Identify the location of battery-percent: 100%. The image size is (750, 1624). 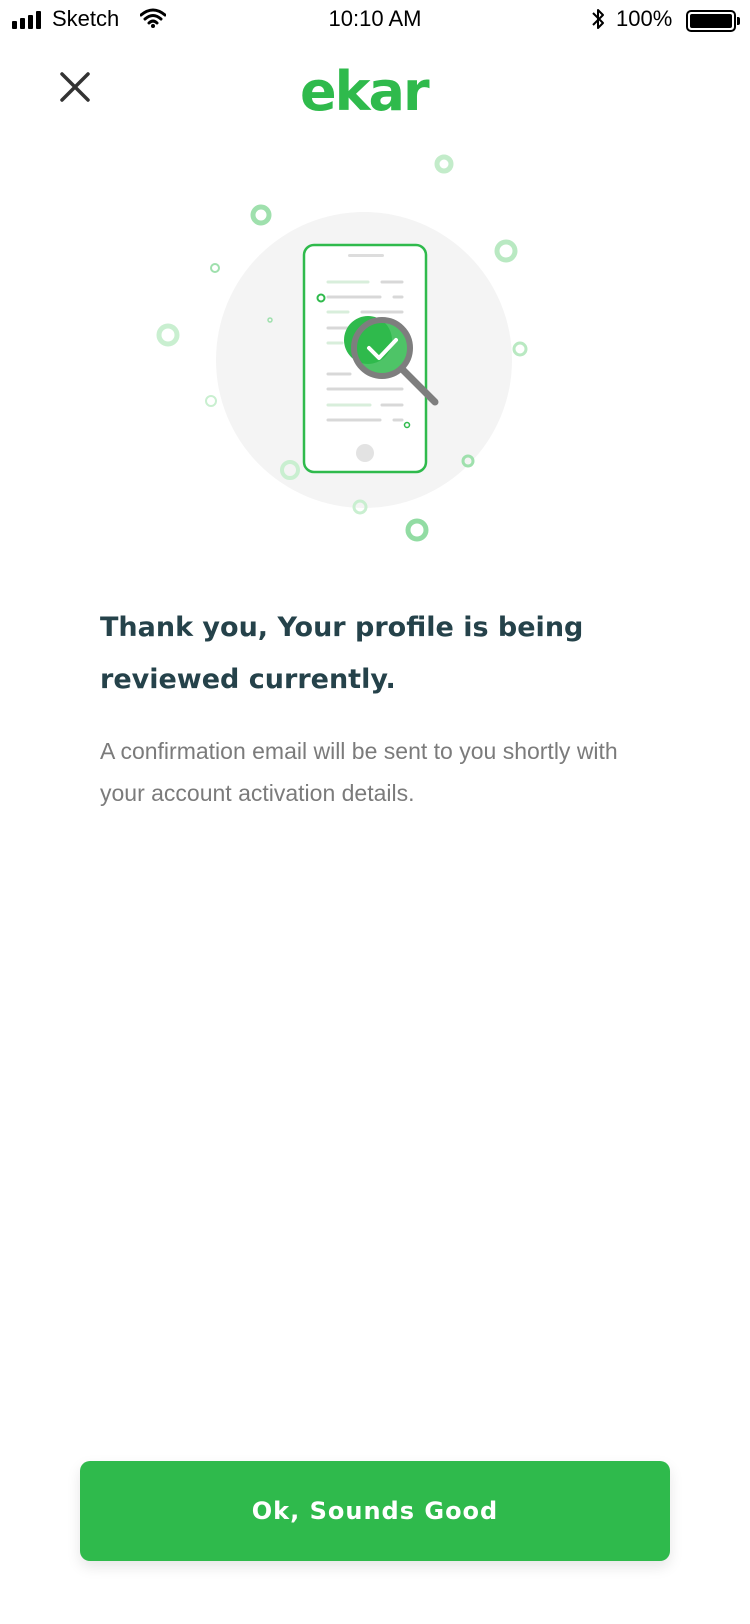
(644, 18).